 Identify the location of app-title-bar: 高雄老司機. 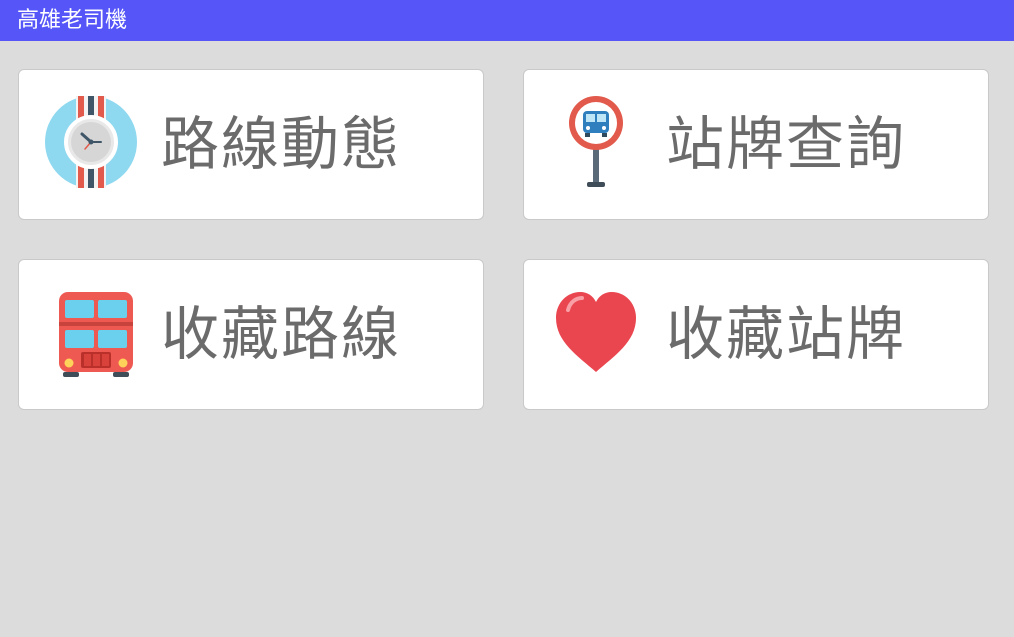
(507, 20).